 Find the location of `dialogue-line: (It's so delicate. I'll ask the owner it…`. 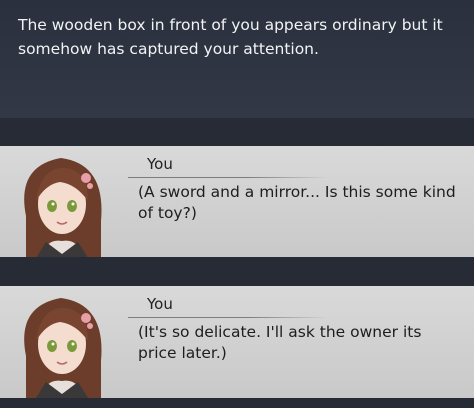

dialogue-line: (It's so delicate. I'll ask the owner it… is located at coordinates (280, 342).